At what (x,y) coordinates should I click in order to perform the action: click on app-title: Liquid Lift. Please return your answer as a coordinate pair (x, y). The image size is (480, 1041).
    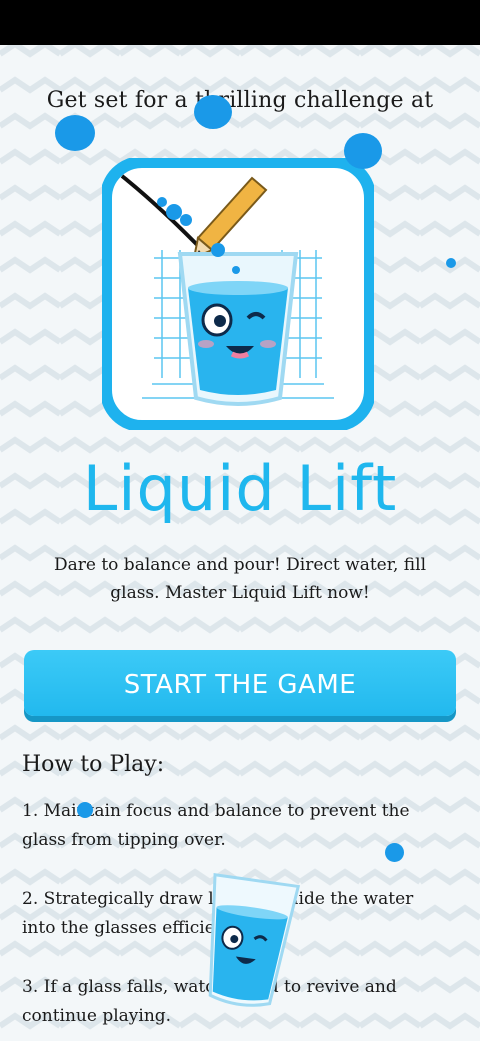
    Looking at the image, I should click on (240, 488).